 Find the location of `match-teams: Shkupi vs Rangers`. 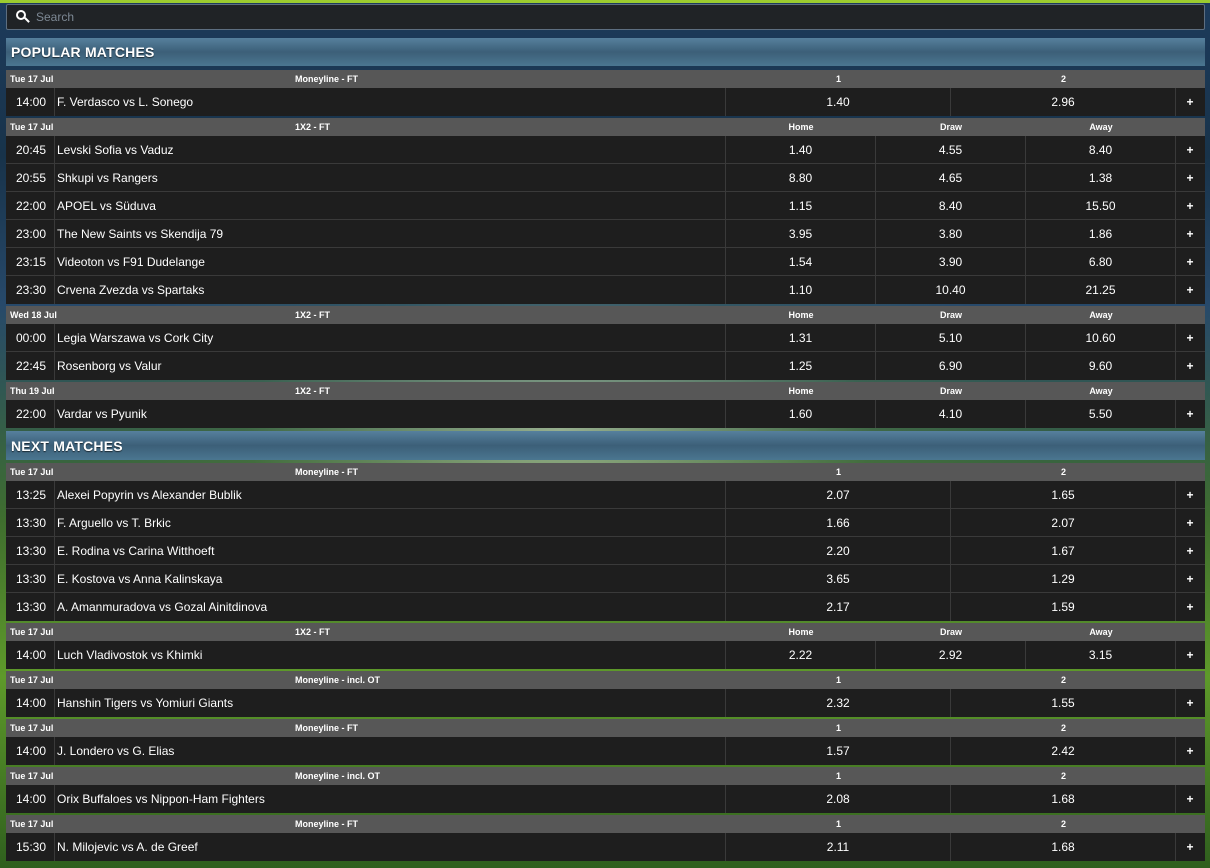

match-teams: Shkupi vs Rangers is located at coordinates (390, 177).